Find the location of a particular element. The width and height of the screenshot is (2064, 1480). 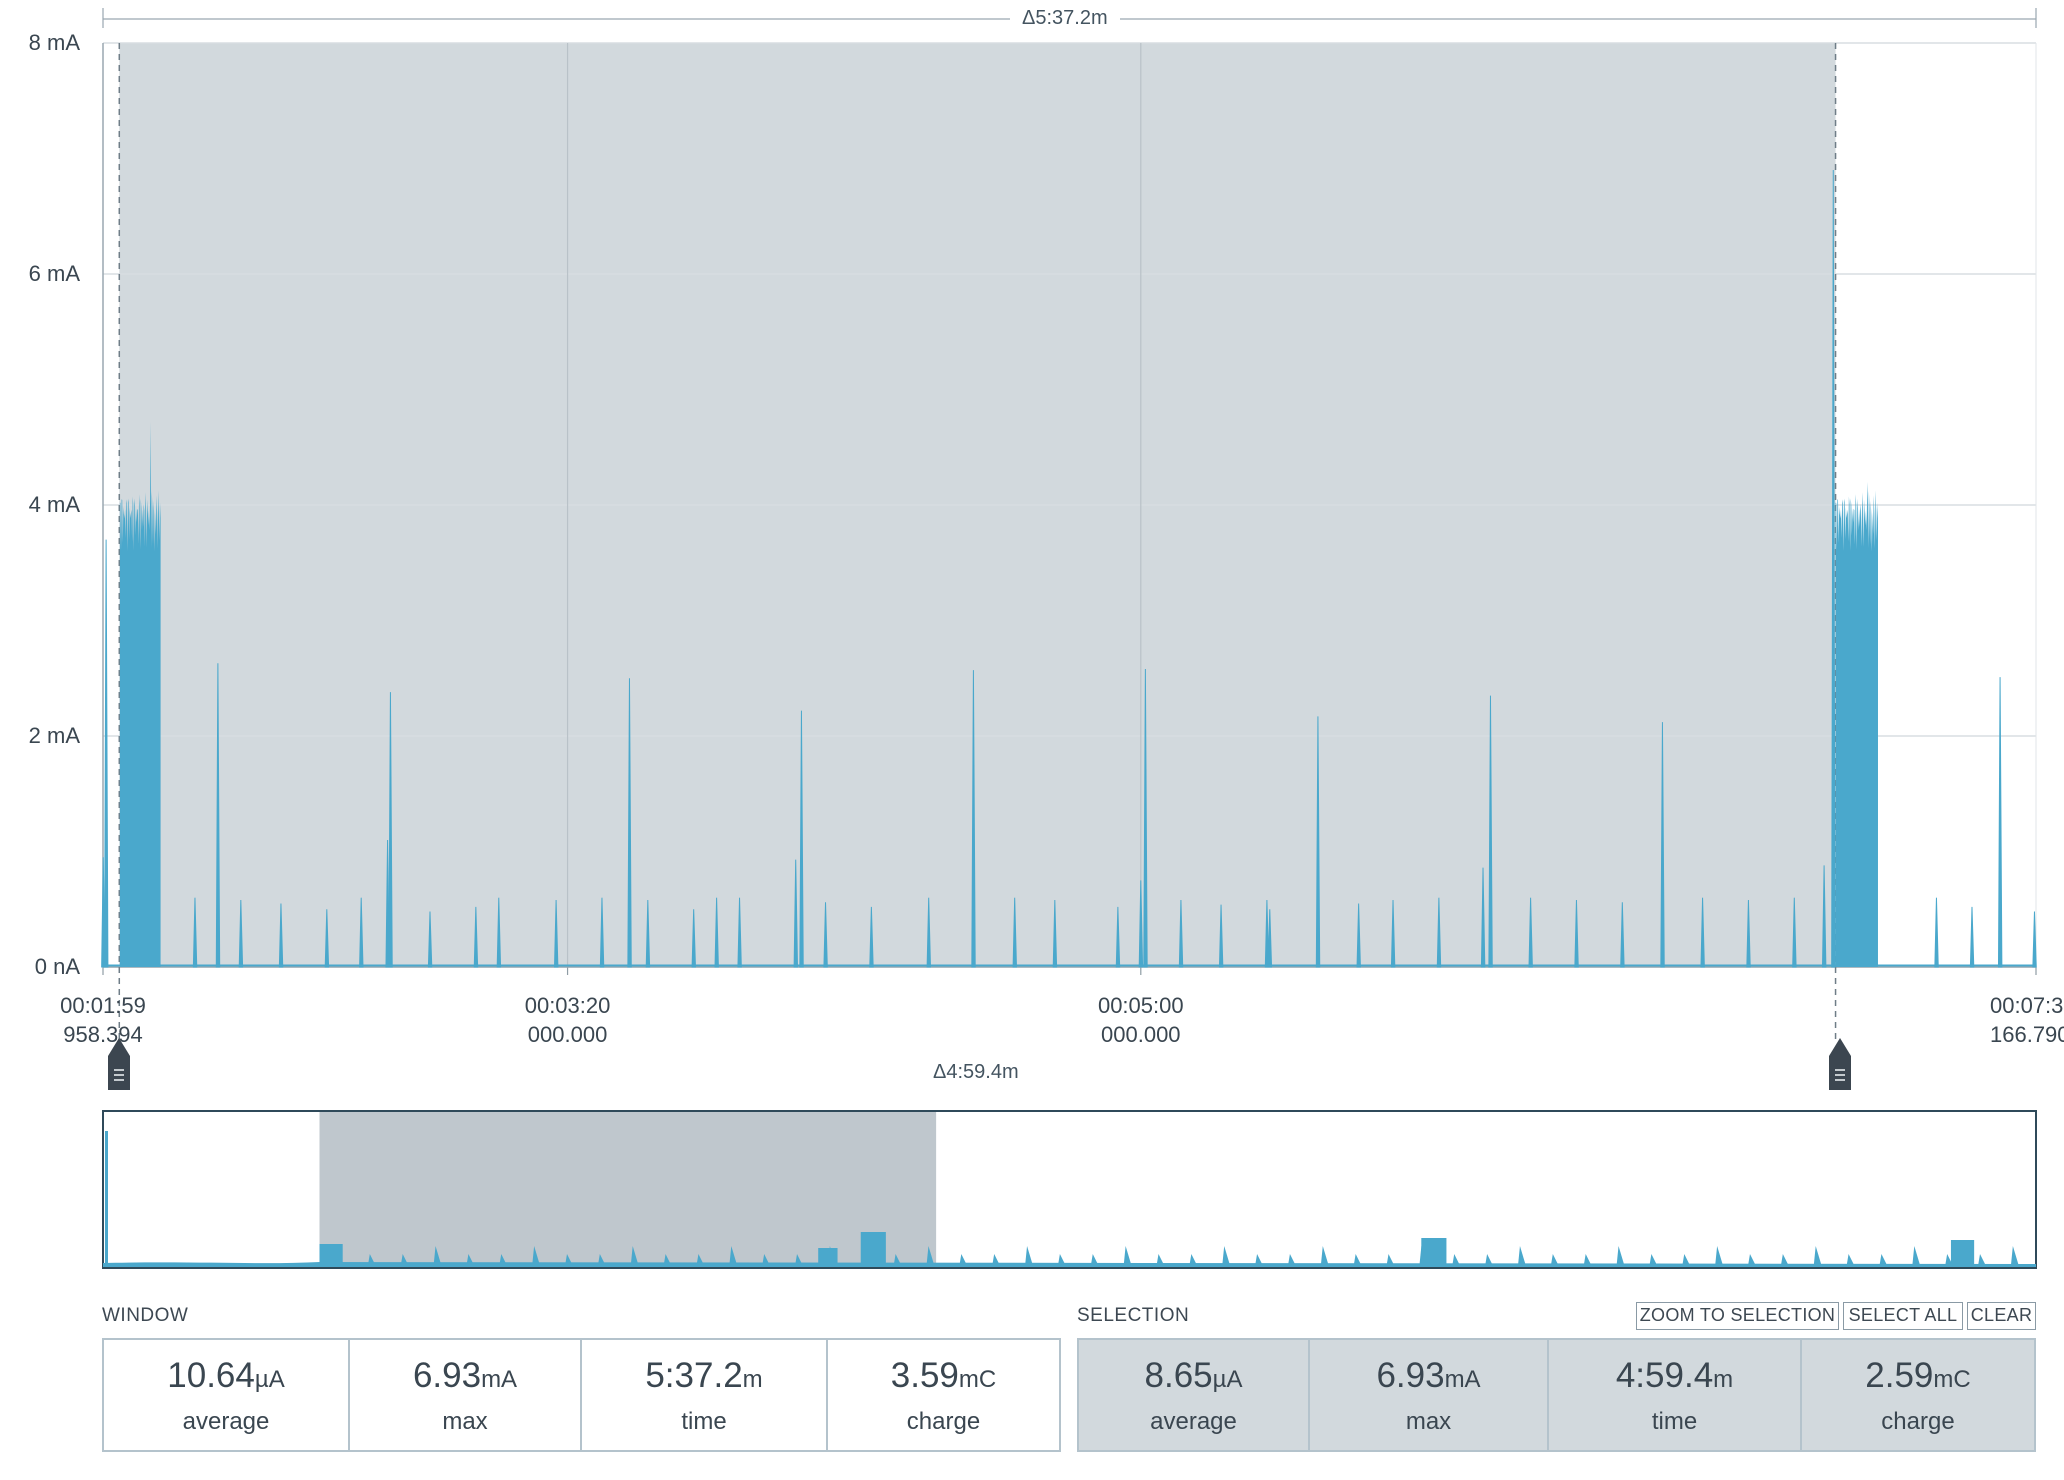

x-tick-label: 00:03:20 000.000 is located at coordinates (568, 1020).